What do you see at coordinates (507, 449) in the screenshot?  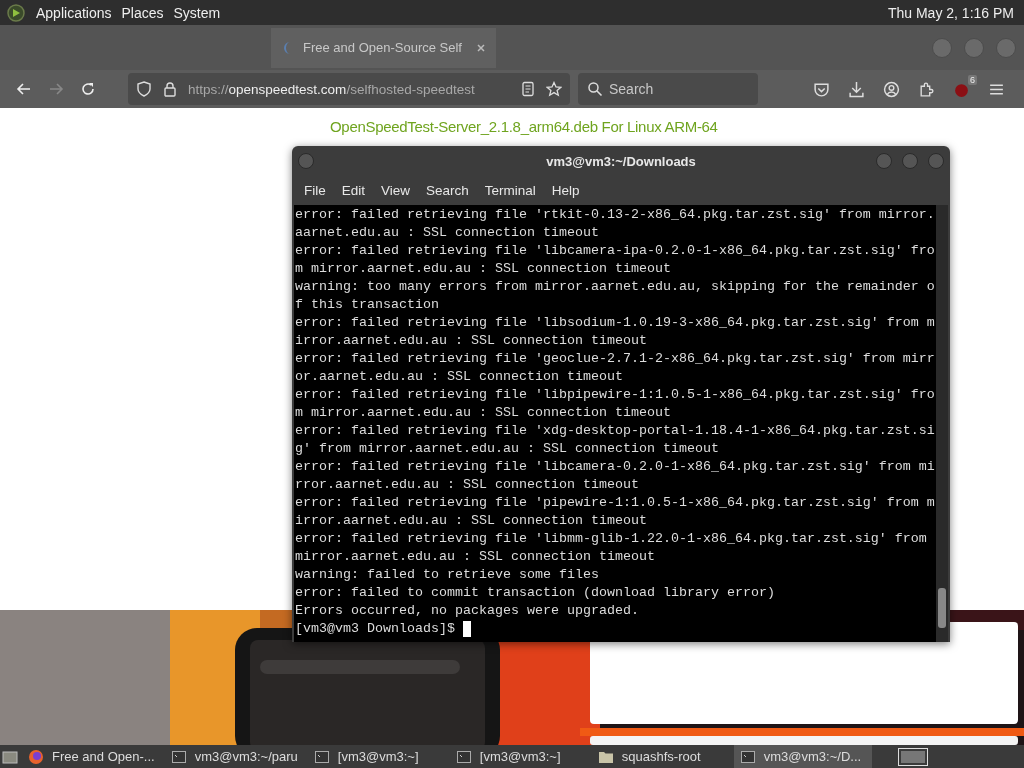 I see `terminal-line: g' from mirror.aarnet.edu.au : SSL connection timeout` at bounding box center [507, 449].